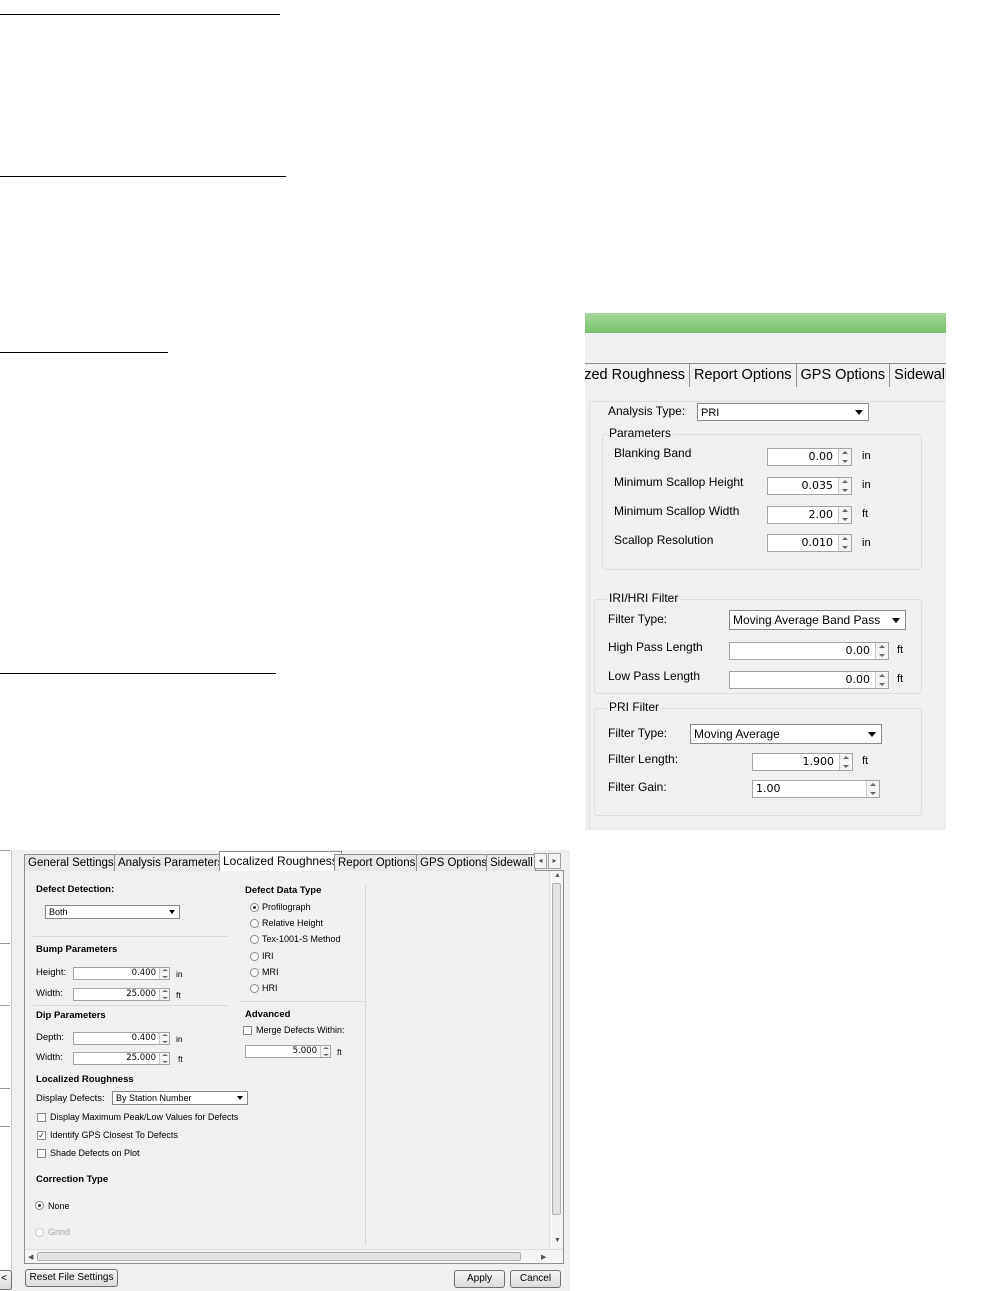 The image size is (992, 1291). What do you see at coordinates (247, 1030) in the screenshot?
I see `merge-defects-checkbox` at bounding box center [247, 1030].